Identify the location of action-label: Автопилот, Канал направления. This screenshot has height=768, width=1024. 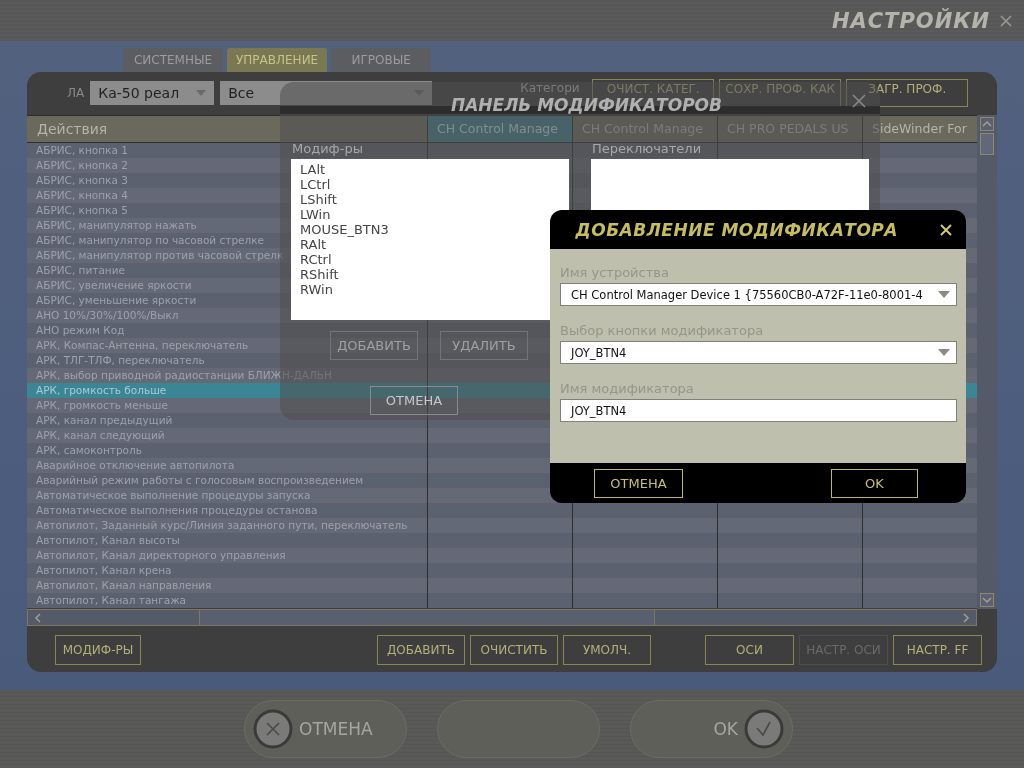
(124, 585).